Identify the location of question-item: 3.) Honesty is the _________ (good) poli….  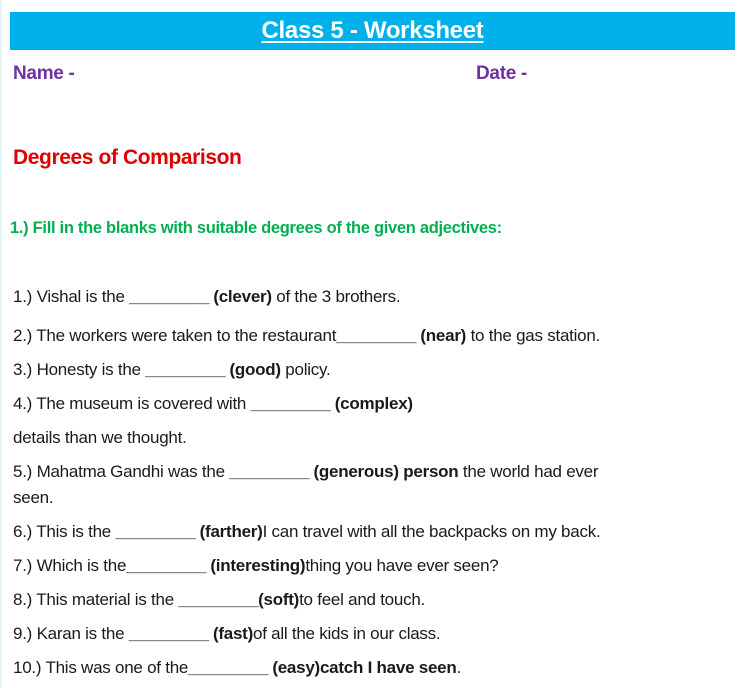
(172, 370).